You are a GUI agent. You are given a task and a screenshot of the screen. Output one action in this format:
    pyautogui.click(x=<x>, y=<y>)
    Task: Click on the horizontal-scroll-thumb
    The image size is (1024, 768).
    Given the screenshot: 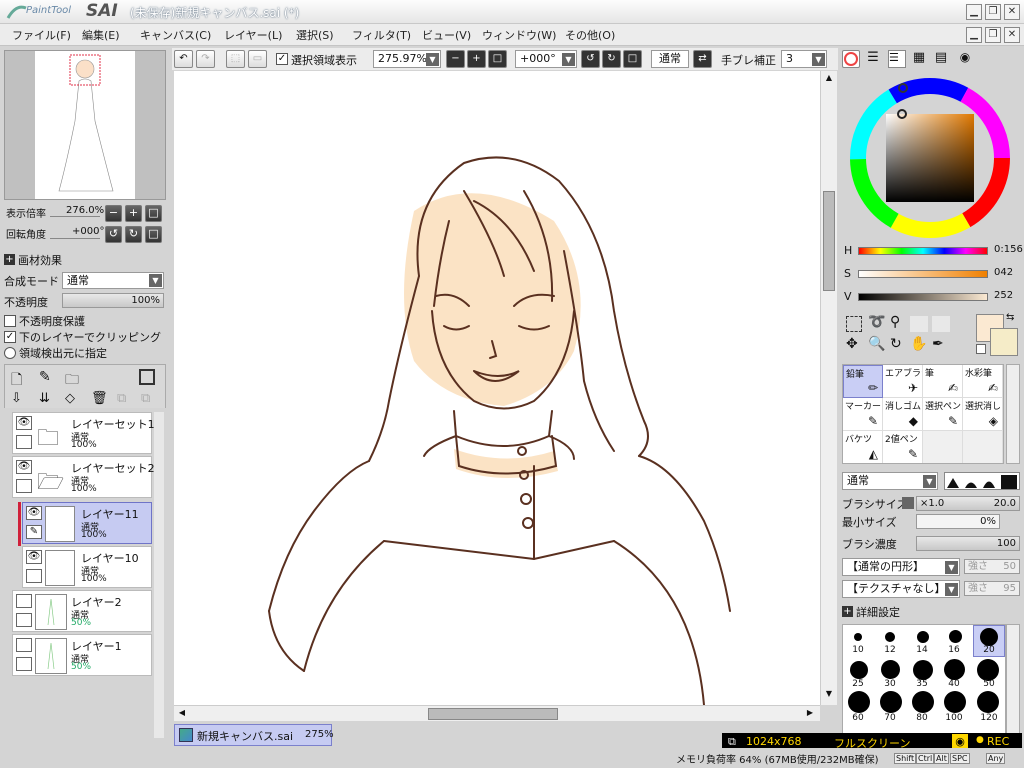 What is the action you would take?
    pyautogui.click(x=493, y=714)
    